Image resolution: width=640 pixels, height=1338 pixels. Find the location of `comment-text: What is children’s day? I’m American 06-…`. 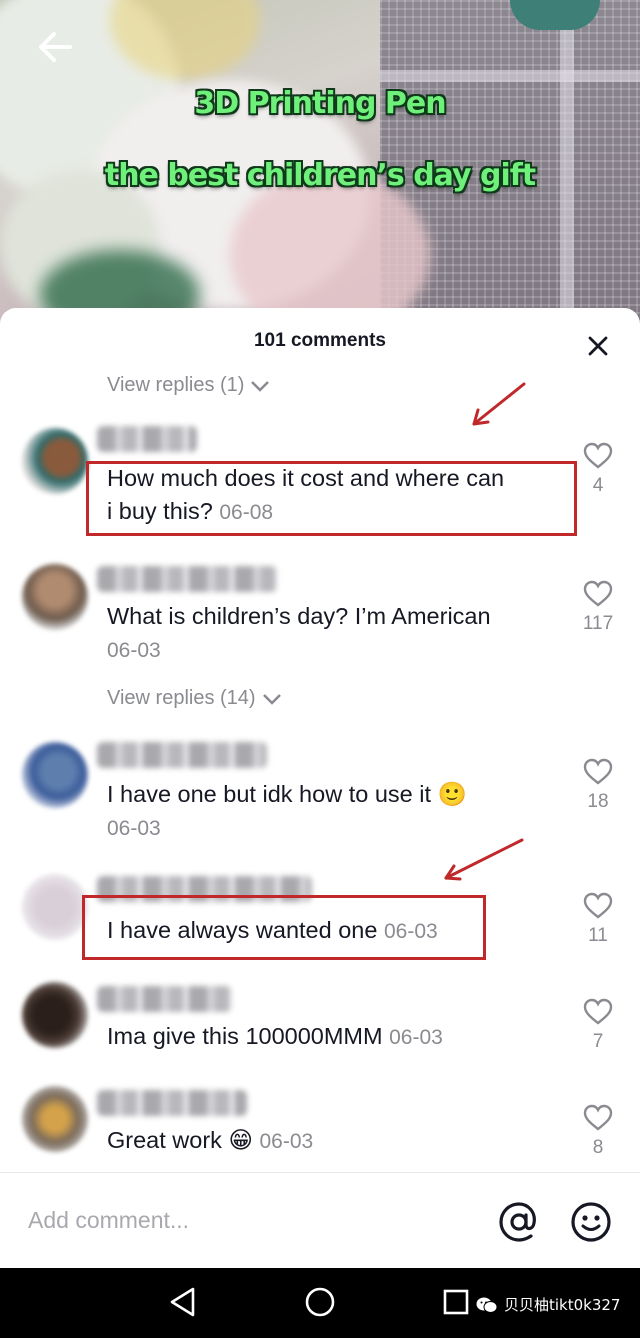

comment-text: What is children’s day? I’m American 06-… is located at coordinates (299, 632).